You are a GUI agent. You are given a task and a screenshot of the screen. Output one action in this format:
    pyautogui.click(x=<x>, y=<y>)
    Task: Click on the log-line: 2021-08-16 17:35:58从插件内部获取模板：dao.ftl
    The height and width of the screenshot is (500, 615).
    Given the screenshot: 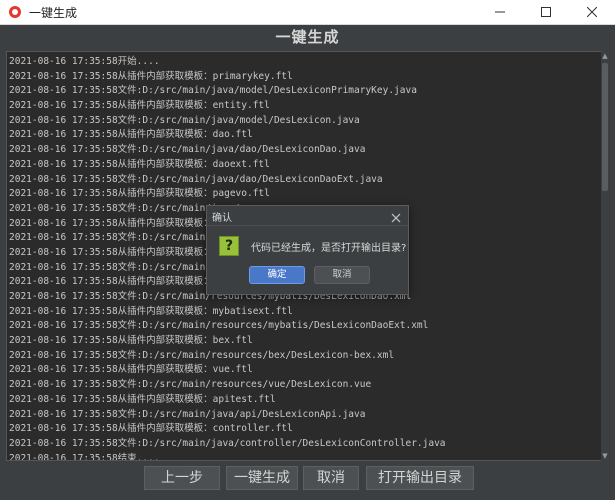 What is the action you would take?
    pyautogui.click(x=131, y=135)
    